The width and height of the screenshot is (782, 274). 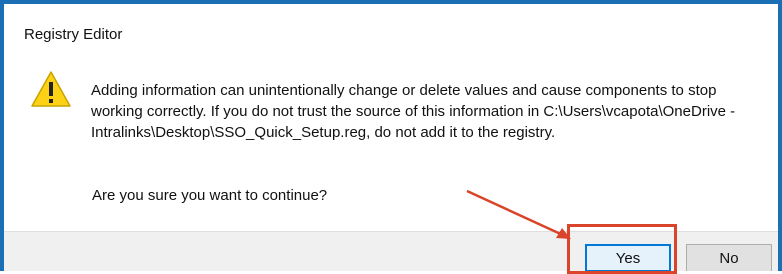 I want to click on dialog-title: Registry Editor, so click(x=73, y=34).